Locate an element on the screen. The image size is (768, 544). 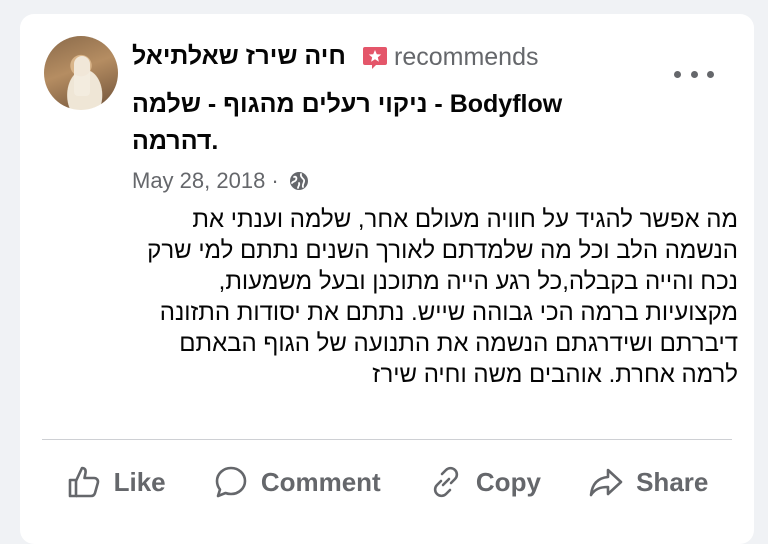
recommend-star-icon is located at coordinates (375, 58).